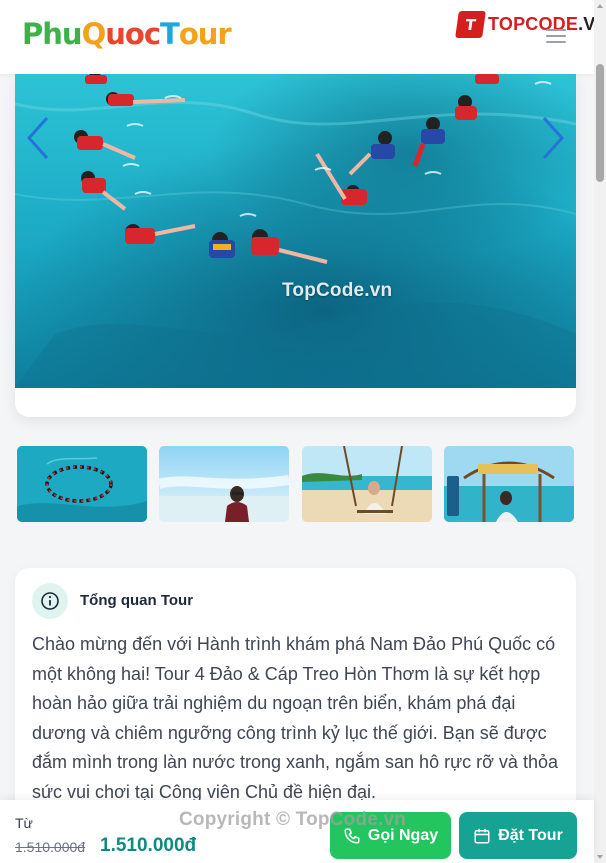  What do you see at coordinates (137, 600) in the screenshot?
I see `overview-title: Tổng quan Tour` at bounding box center [137, 600].